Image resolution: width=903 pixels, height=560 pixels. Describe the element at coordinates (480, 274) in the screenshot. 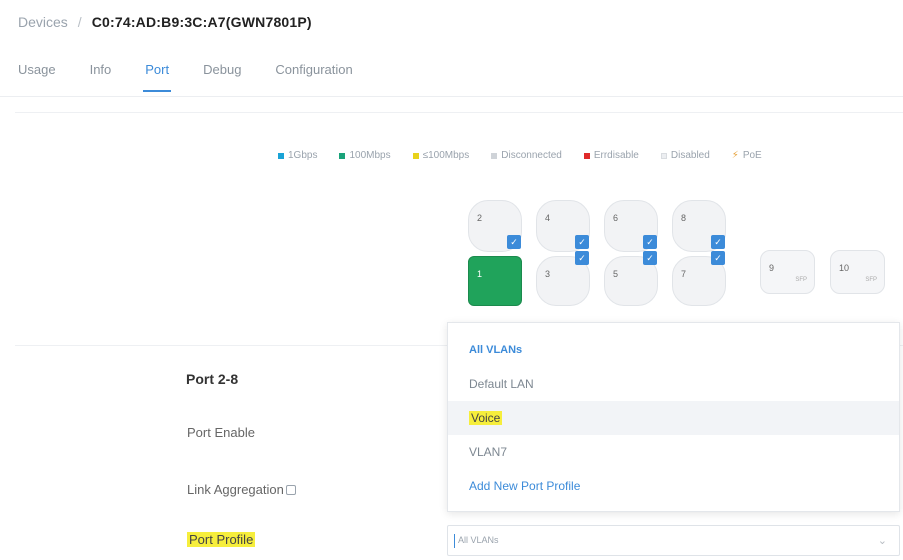

I see `port-number: 1` at that location.